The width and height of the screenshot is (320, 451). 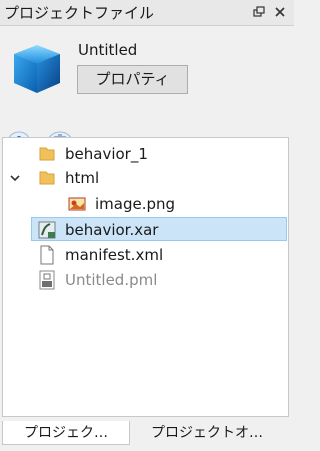 I want to click on pml-file-icon, so click(x=47, y=280).